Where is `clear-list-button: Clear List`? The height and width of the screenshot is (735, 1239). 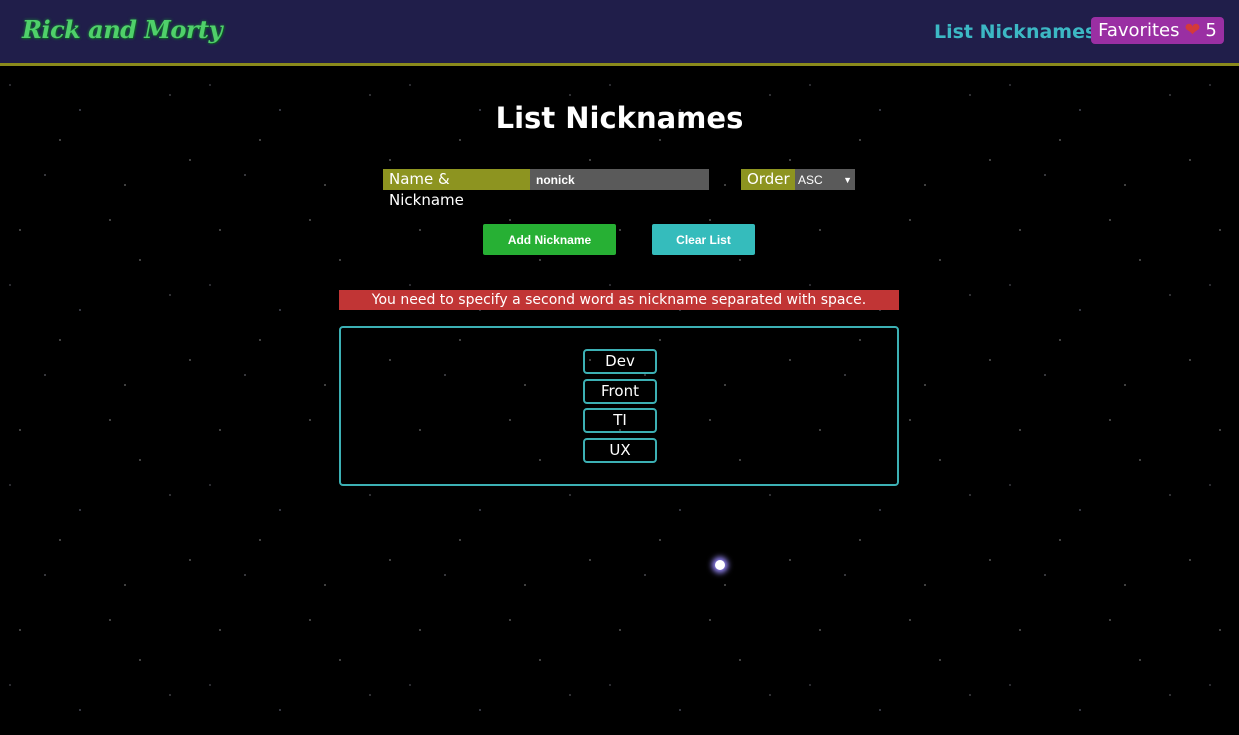
clear-list-button: Clear List is located at coordinates (703, 239).